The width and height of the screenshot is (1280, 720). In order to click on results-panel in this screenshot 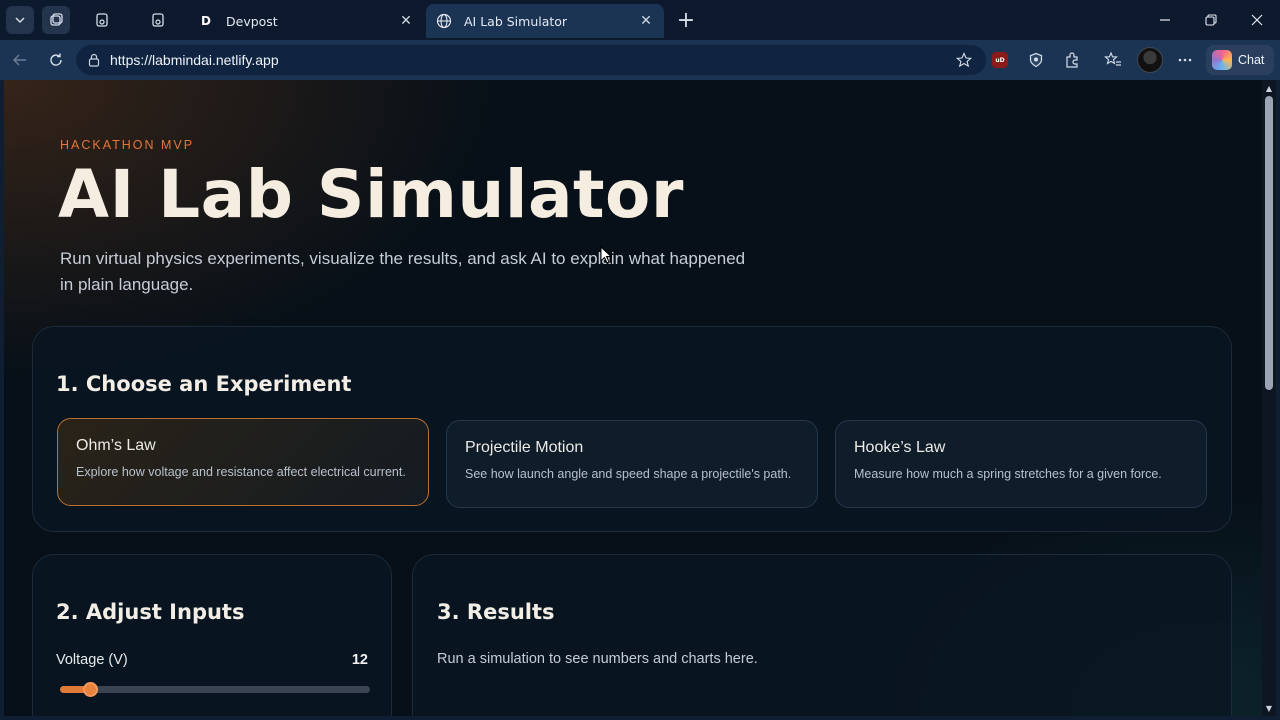, I will do `click(822, 635)`.